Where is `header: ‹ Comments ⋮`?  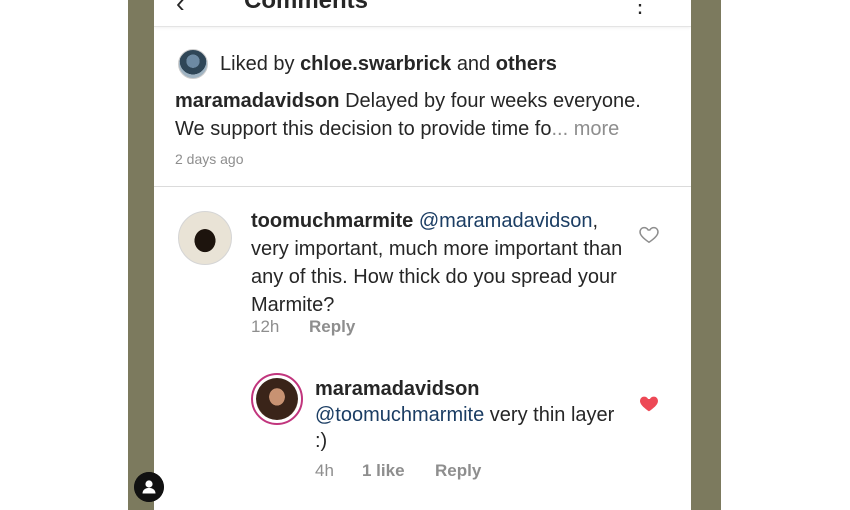
header: ‹ Comments ⋮ is located at coordinates (422, 13).